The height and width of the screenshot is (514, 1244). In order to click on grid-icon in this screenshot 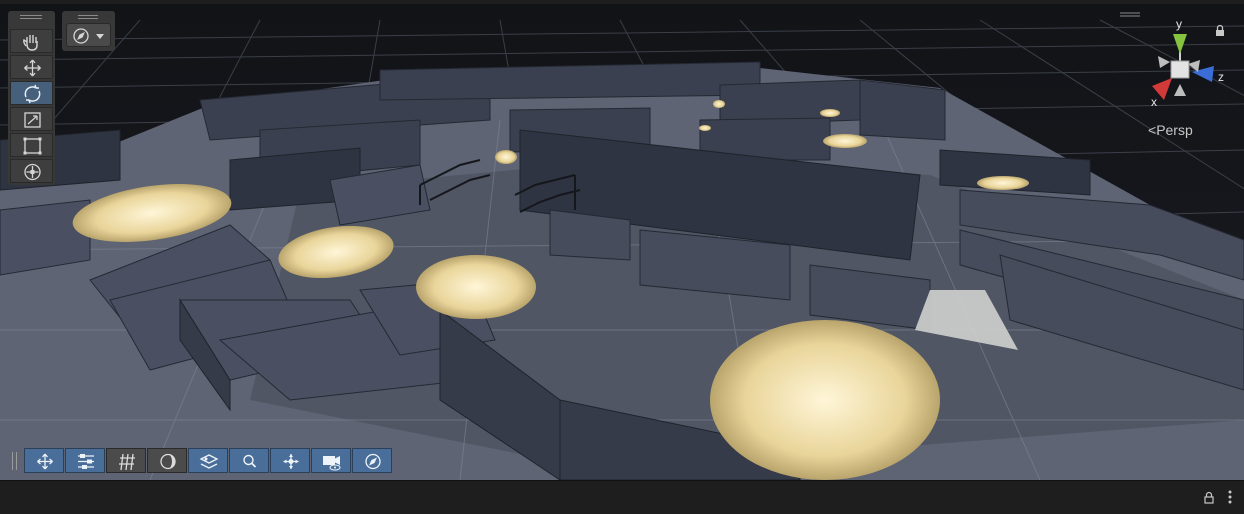, I will do `click(127, 462)`.